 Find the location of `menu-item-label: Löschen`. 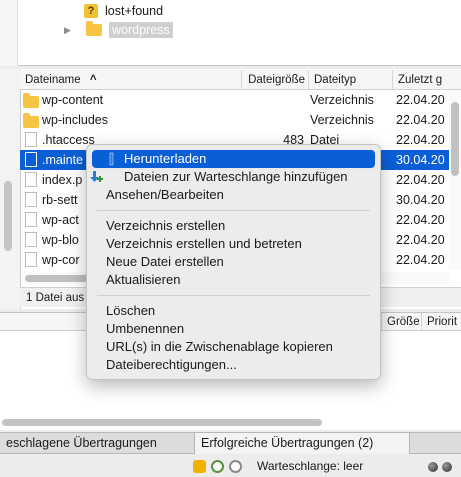

menu-item-label: Löschen is located at coordinates (131, 310).